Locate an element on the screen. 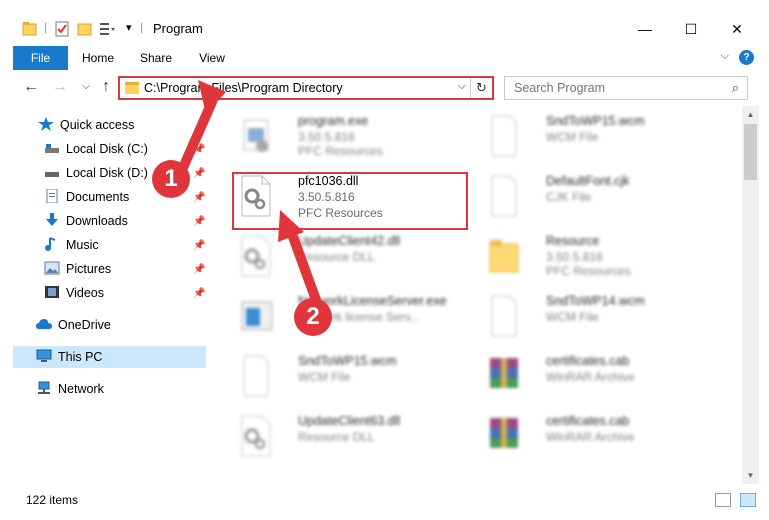 The height and width of the screenshot is (520, 769). nav-item-local-disk-c: Local Disk (C:) is located at coordinates (96, 149).